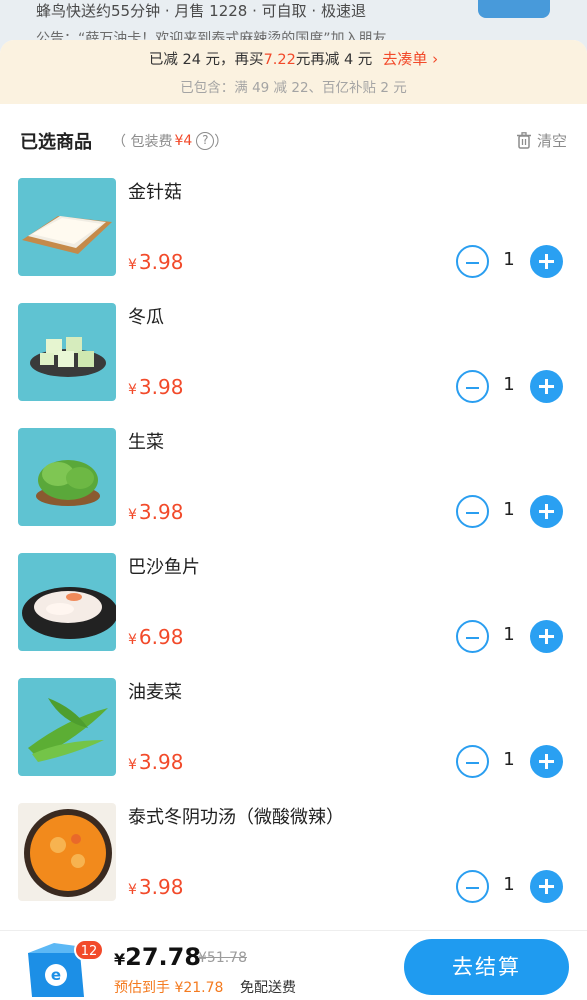 This screenshot has width=587, height=1000. Describe the element at coordinates (293, 240) in the screenshot. I see `cart-item: 金针菇 ¥3.98 1` at that location.